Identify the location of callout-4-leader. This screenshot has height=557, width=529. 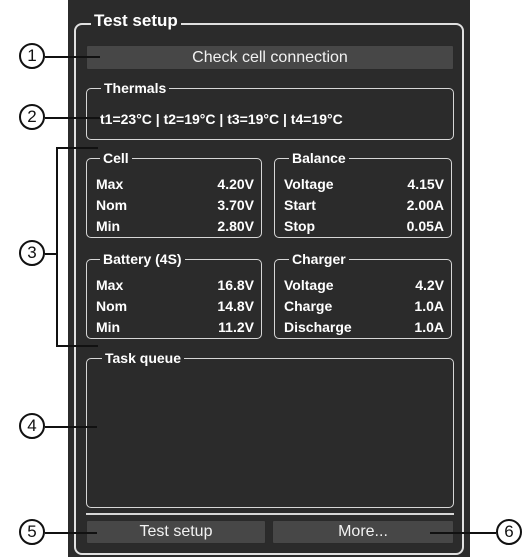
(71, 427).